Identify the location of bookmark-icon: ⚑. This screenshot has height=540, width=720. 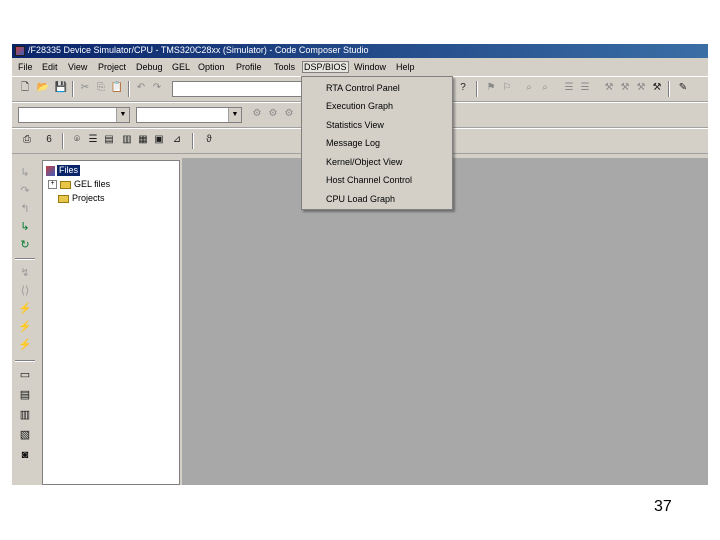
(491, 88).